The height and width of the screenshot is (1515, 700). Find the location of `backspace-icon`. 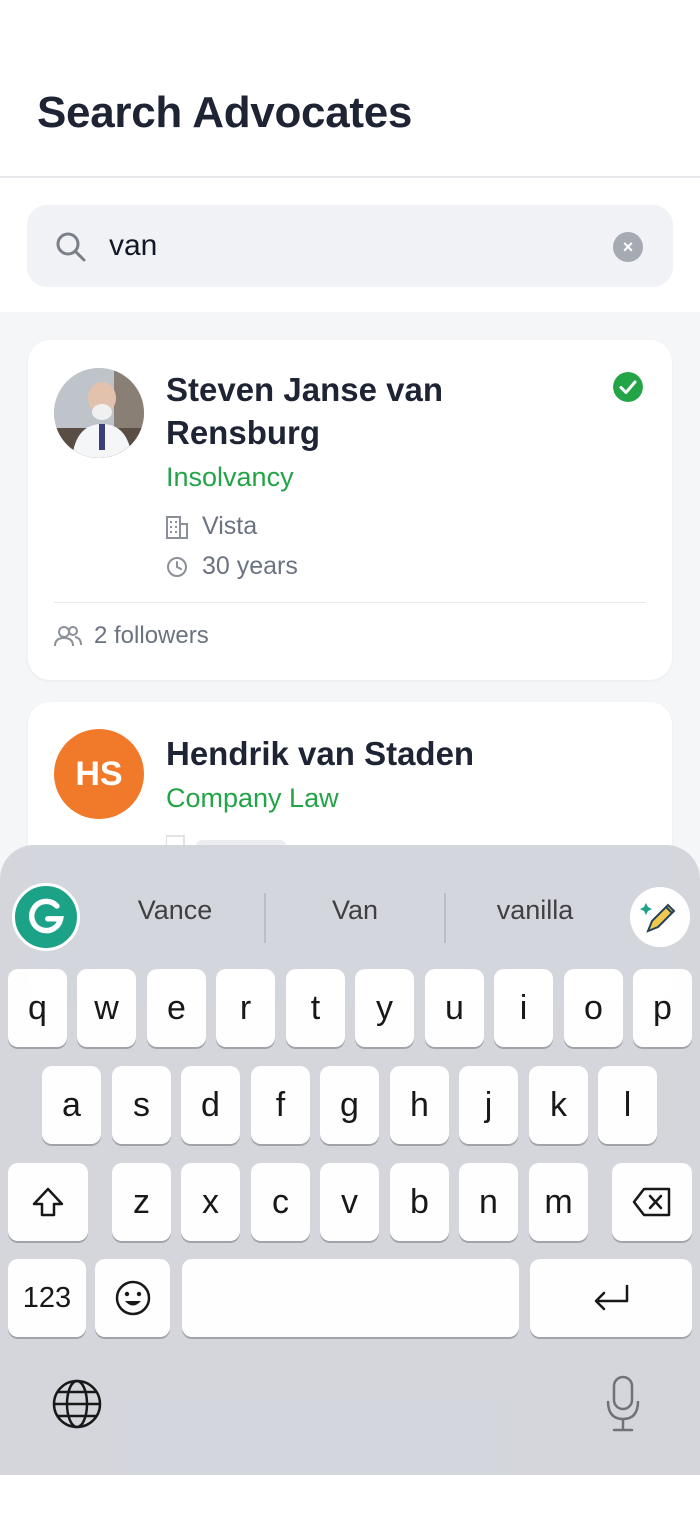

backspace-icon is located at coordinates (651, 1202).